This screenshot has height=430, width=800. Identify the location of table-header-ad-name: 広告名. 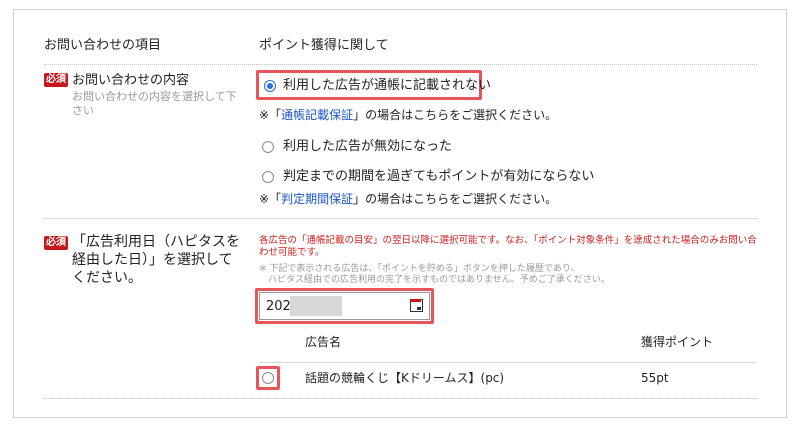
(323, 342).